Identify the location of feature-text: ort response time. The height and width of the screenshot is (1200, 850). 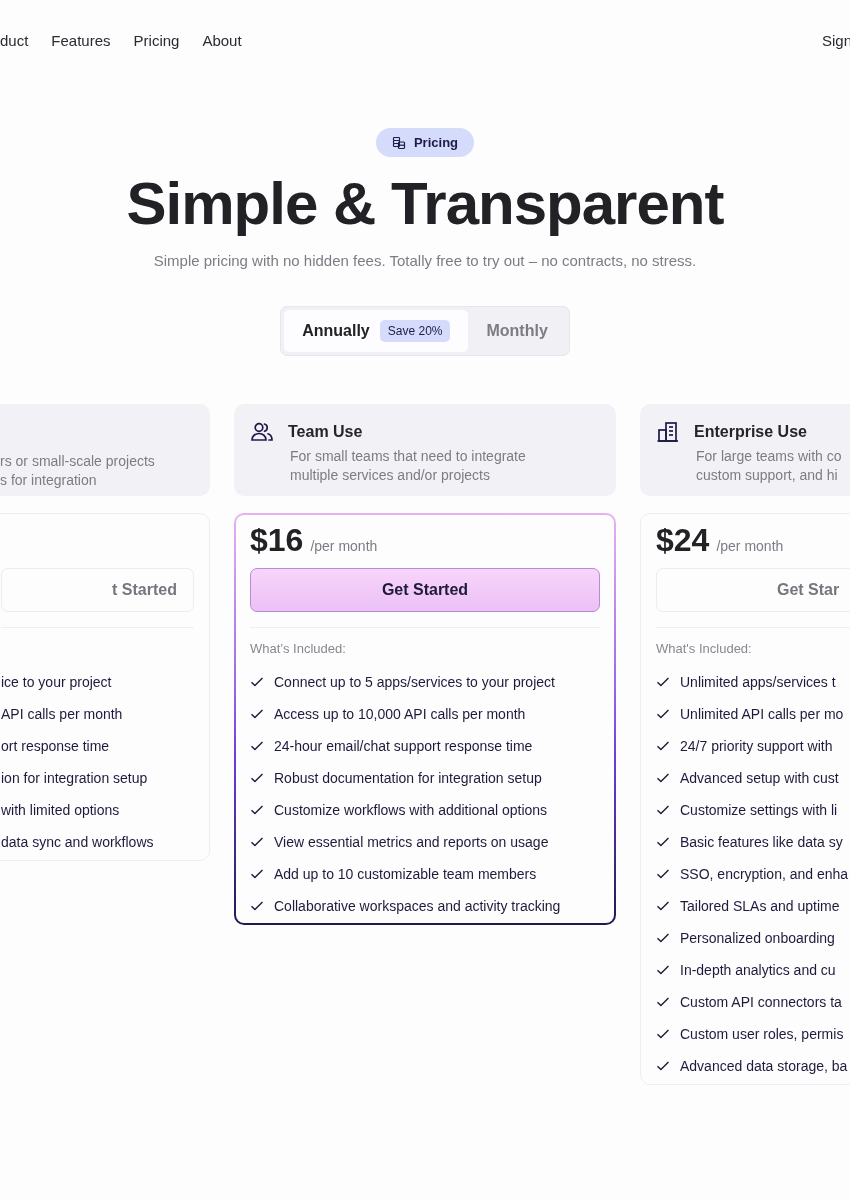
(55, 746).